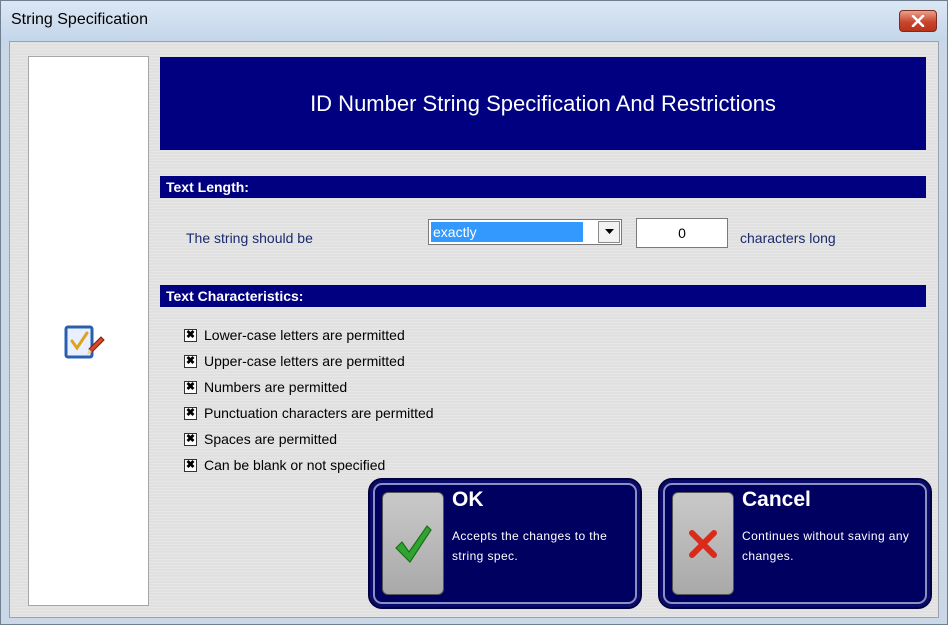 Image resolution: width=948 pixels, height=625 pixels. I want to click on cancel-icon-box, so click(703, 543).